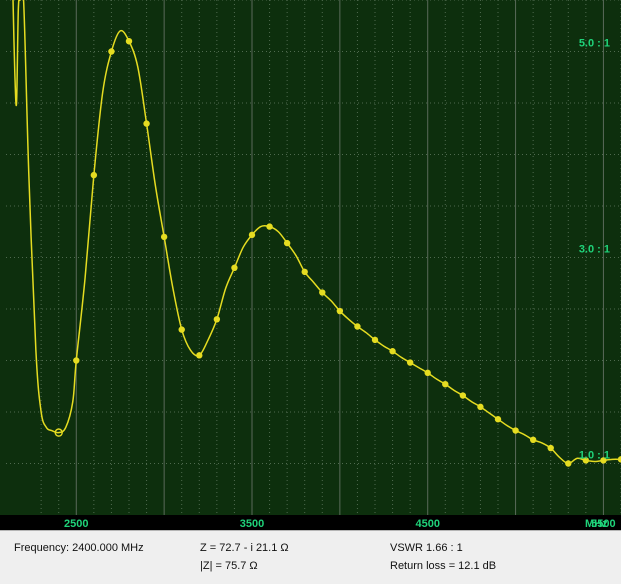  I want to click on x-tick-label: 3500, so click(252, 524).